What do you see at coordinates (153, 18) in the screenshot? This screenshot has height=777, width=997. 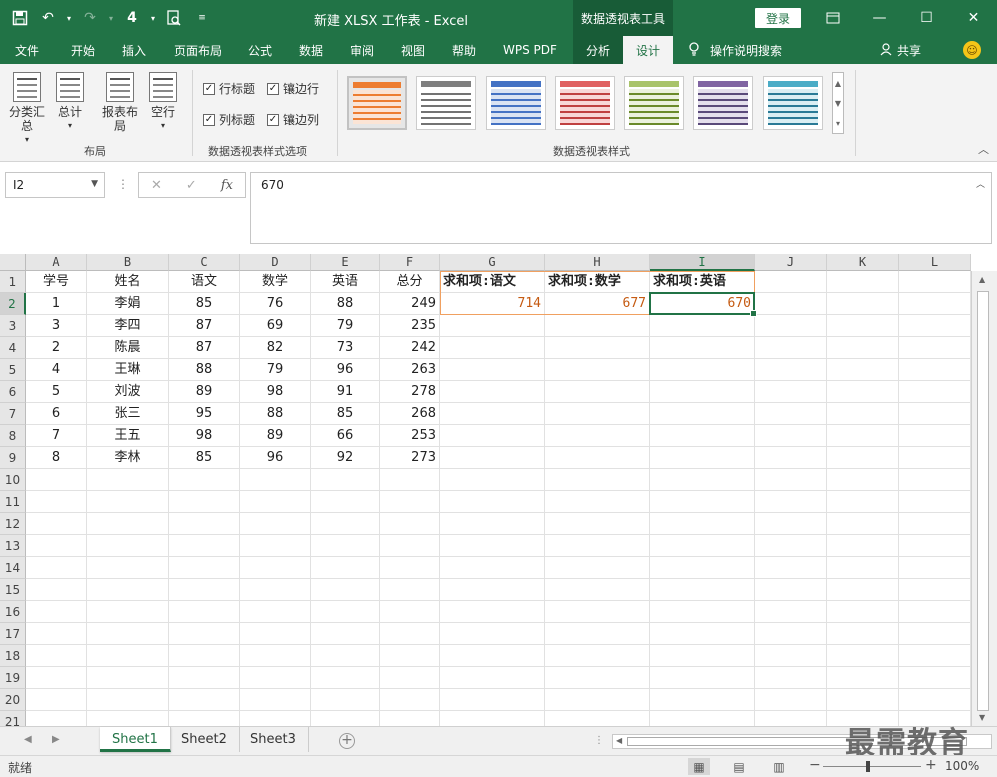 I see `touch-dropdown-icon: ▾` at bounding box center [153, 18].